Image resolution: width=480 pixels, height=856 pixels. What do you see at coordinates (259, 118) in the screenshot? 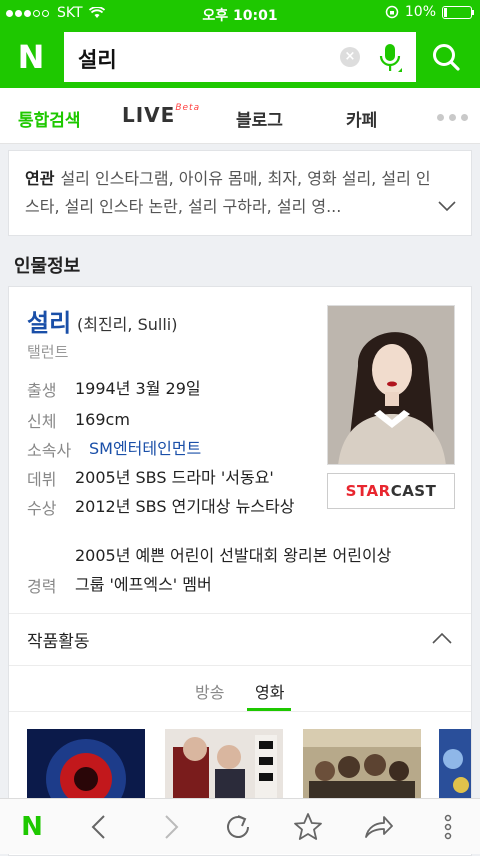
I see `tab-blog: 블로그` at bounding box center [259, 118].